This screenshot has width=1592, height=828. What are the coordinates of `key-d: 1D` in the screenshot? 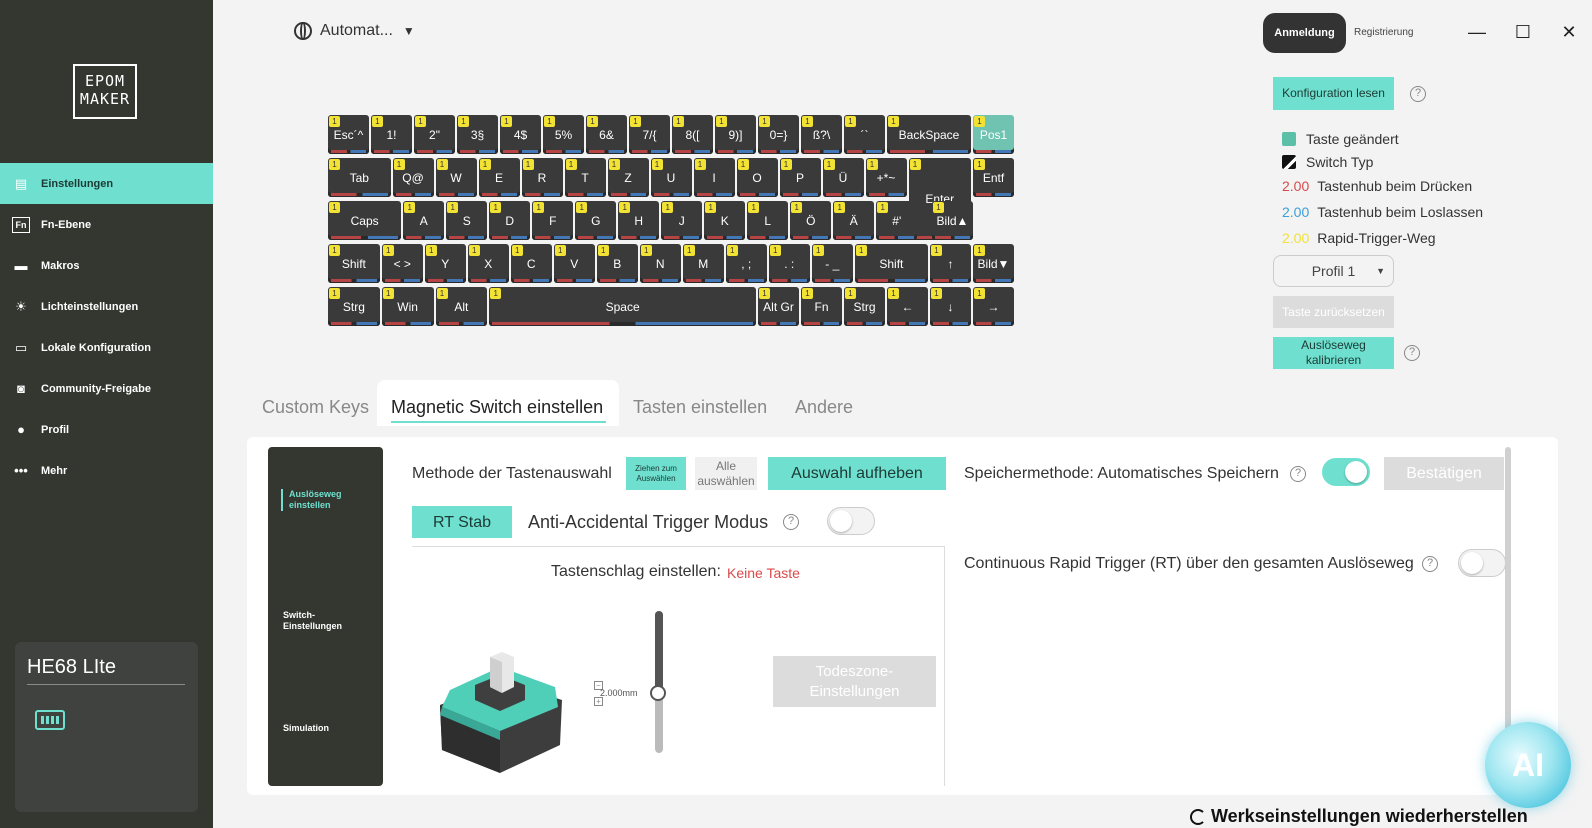 It's located at (510, 220).